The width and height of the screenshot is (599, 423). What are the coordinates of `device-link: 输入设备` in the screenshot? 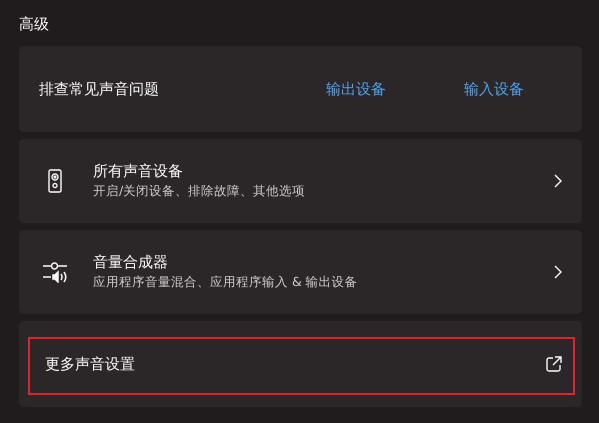 It's located at (494, 89).